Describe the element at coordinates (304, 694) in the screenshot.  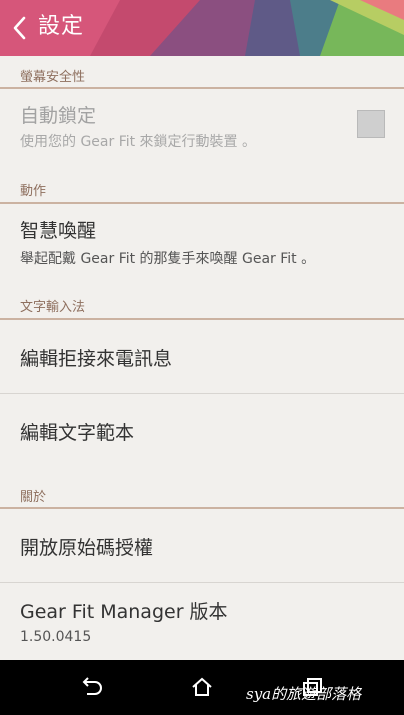
I see `watermark-text: sya的旅遊部落格` at that location.